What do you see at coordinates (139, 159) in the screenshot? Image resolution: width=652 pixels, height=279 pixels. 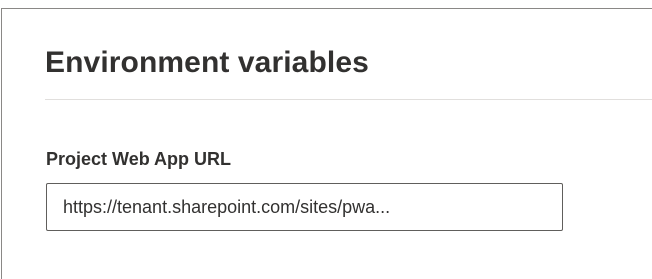 I see `project-web-app-url-label: Project Web App URL` at bounding box center [139, 159].